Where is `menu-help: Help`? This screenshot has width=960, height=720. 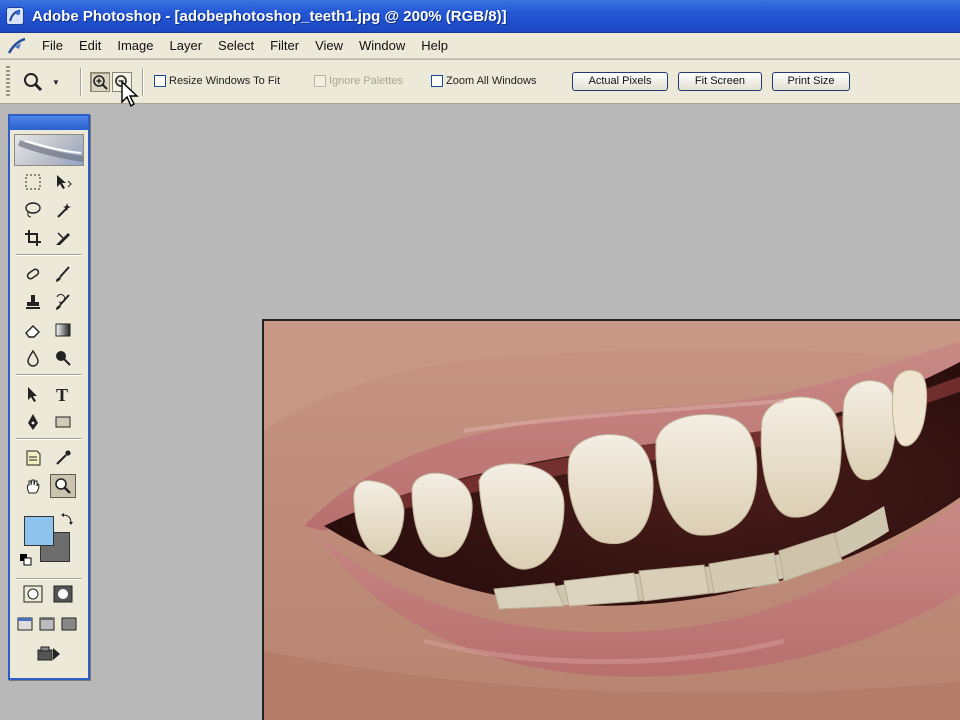 menu-help: Help is located at coordinates (434, 46).